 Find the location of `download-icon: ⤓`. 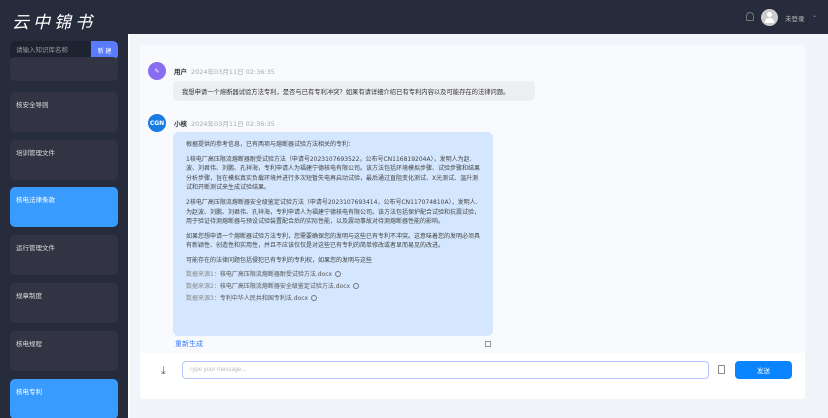

download-icon: ⤓ is located at coordinates (163, 371).